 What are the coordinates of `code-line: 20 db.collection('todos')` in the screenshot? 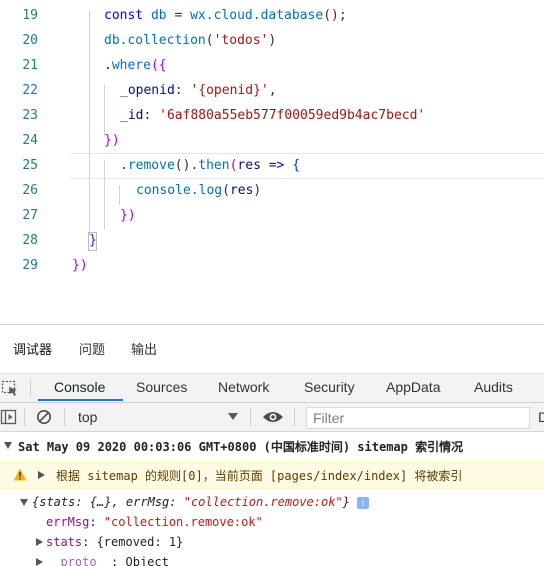 It's located at (272, 40).